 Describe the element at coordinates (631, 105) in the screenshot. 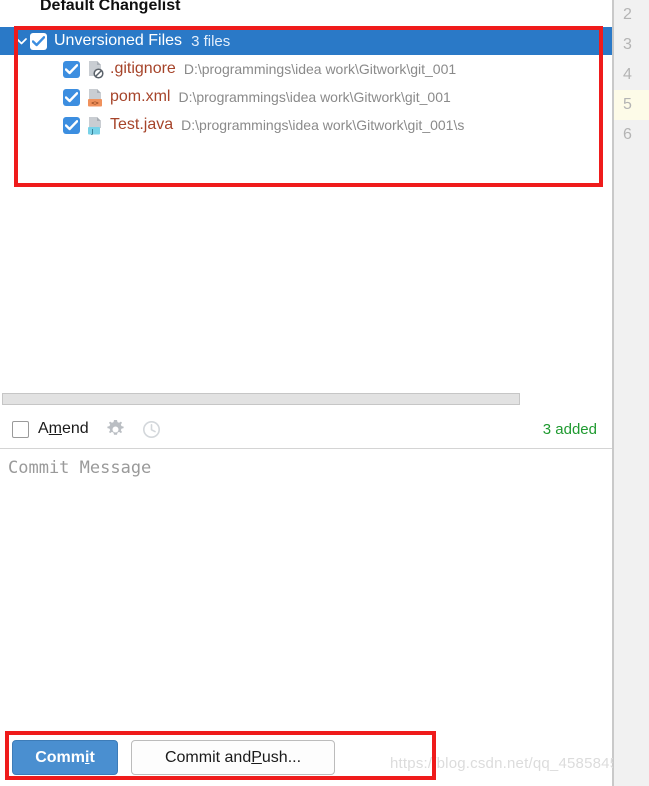

I see `gutter-line-number-highlighted: 5` at that location.